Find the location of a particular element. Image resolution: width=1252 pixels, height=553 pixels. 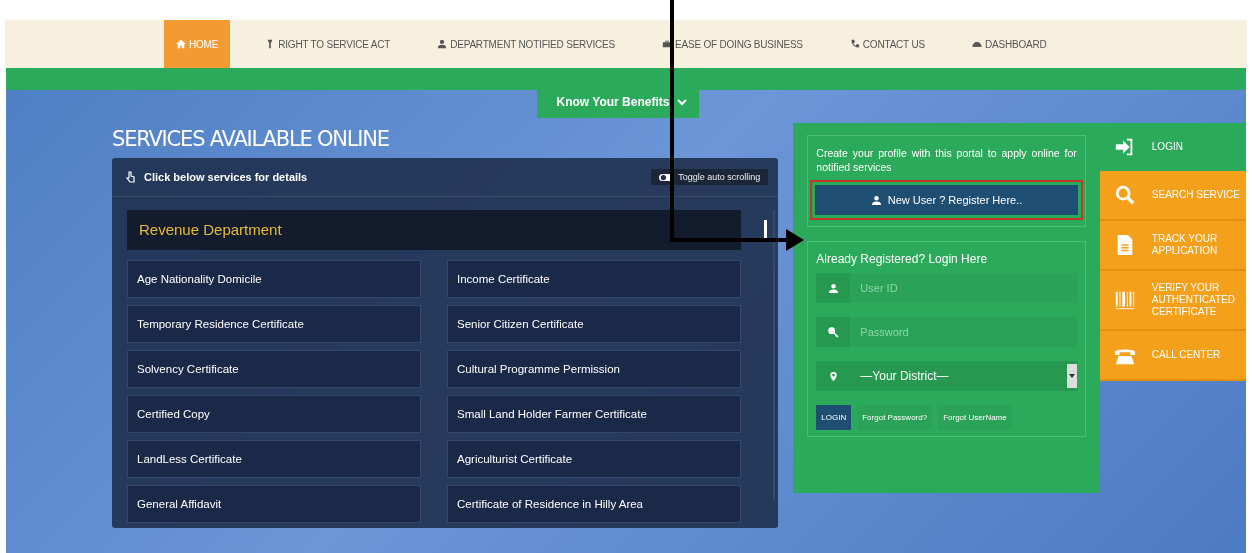

barcode-icon is located at coordinates (1124, 300).